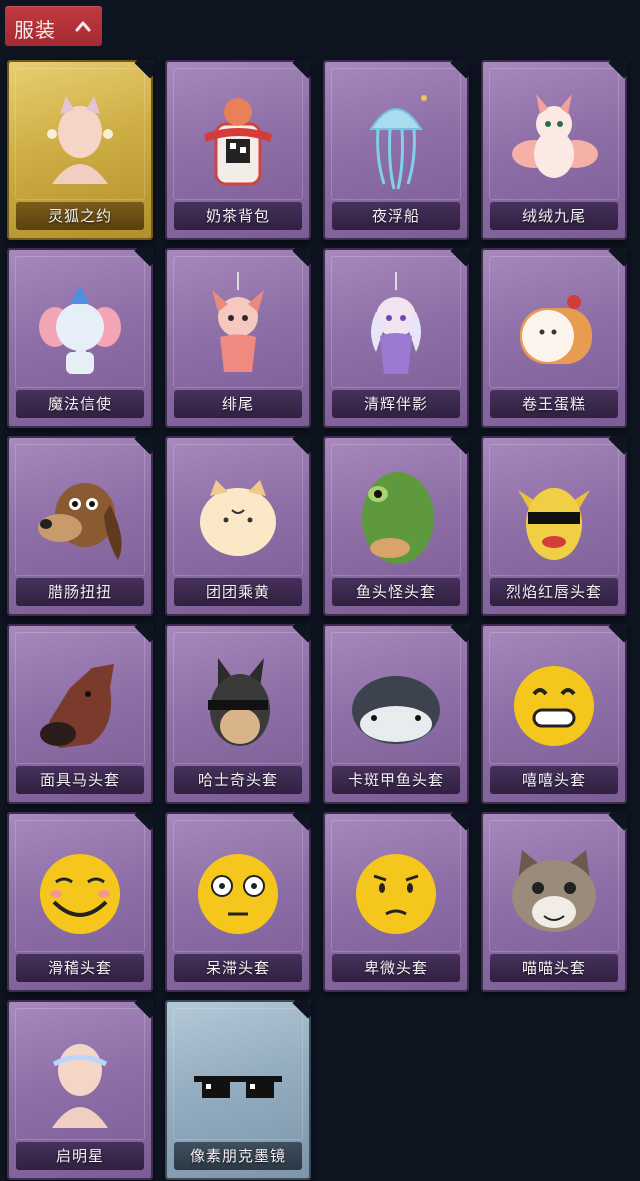 This screenshot has height=1181, width=640. What do you see at coordinates (237, 404) in the screenshot?
I see `item-label: 绯尾` at bounding box center [237, 404].